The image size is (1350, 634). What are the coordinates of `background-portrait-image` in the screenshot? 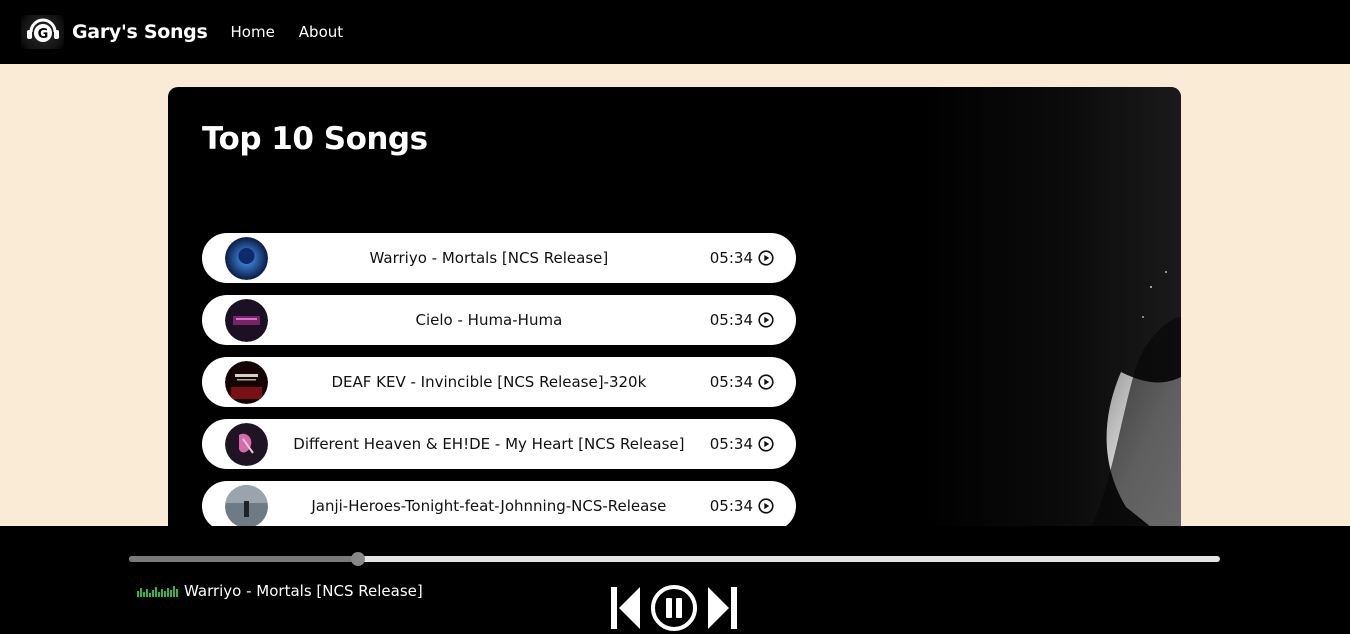 It's located at (1051, 317).